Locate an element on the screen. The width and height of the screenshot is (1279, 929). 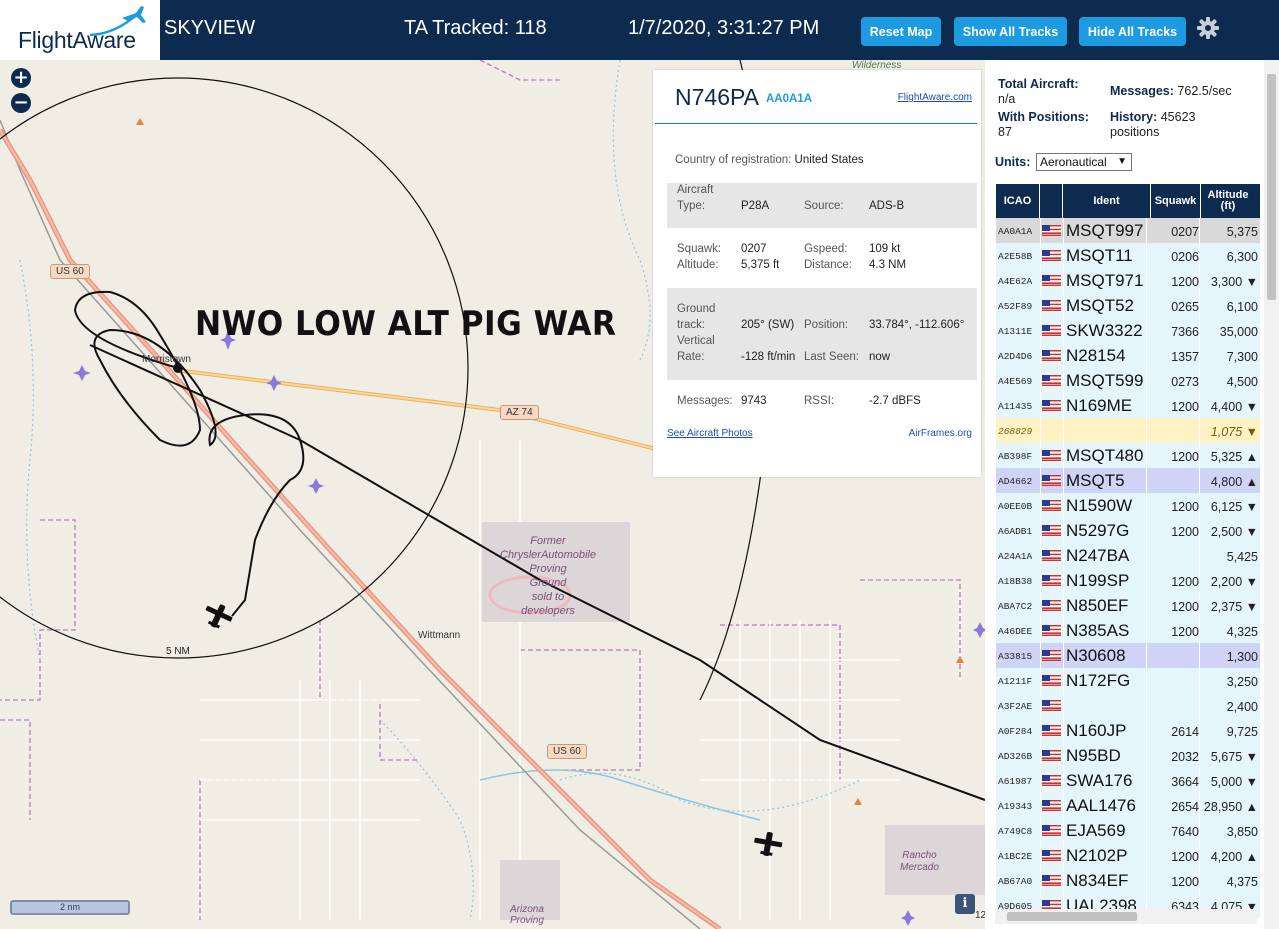
table-row: A52F89 MSQT52 0265 6,100 is located at coordinates (1128, 305).